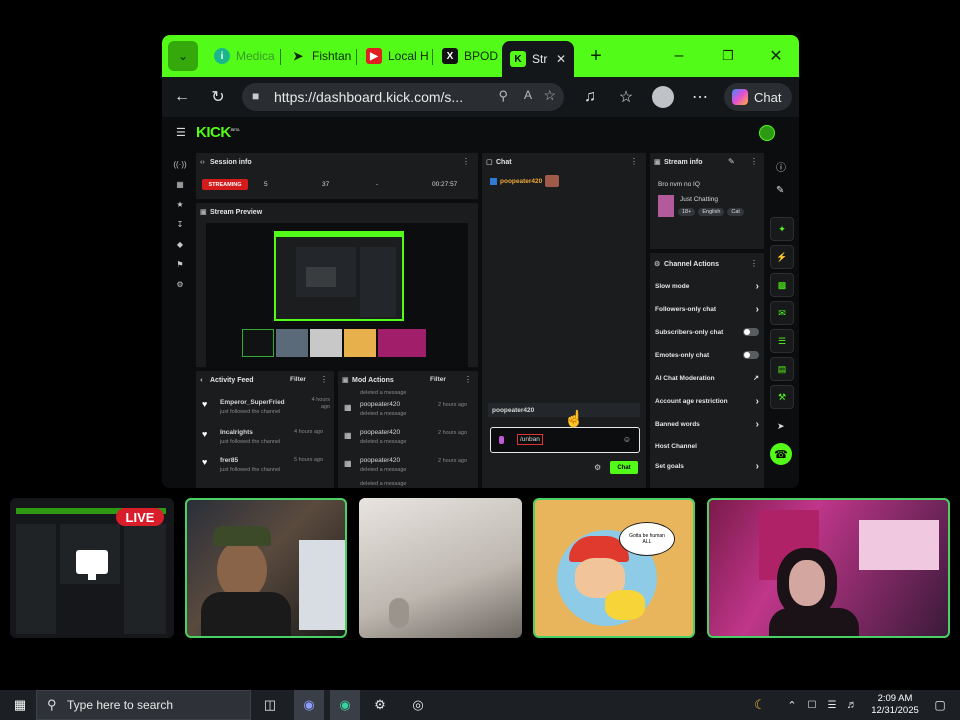  What do you see at coordinates (776, 56) in the screenshot?
I see `close-window-button: ✕` at bounding box center [776, 56].